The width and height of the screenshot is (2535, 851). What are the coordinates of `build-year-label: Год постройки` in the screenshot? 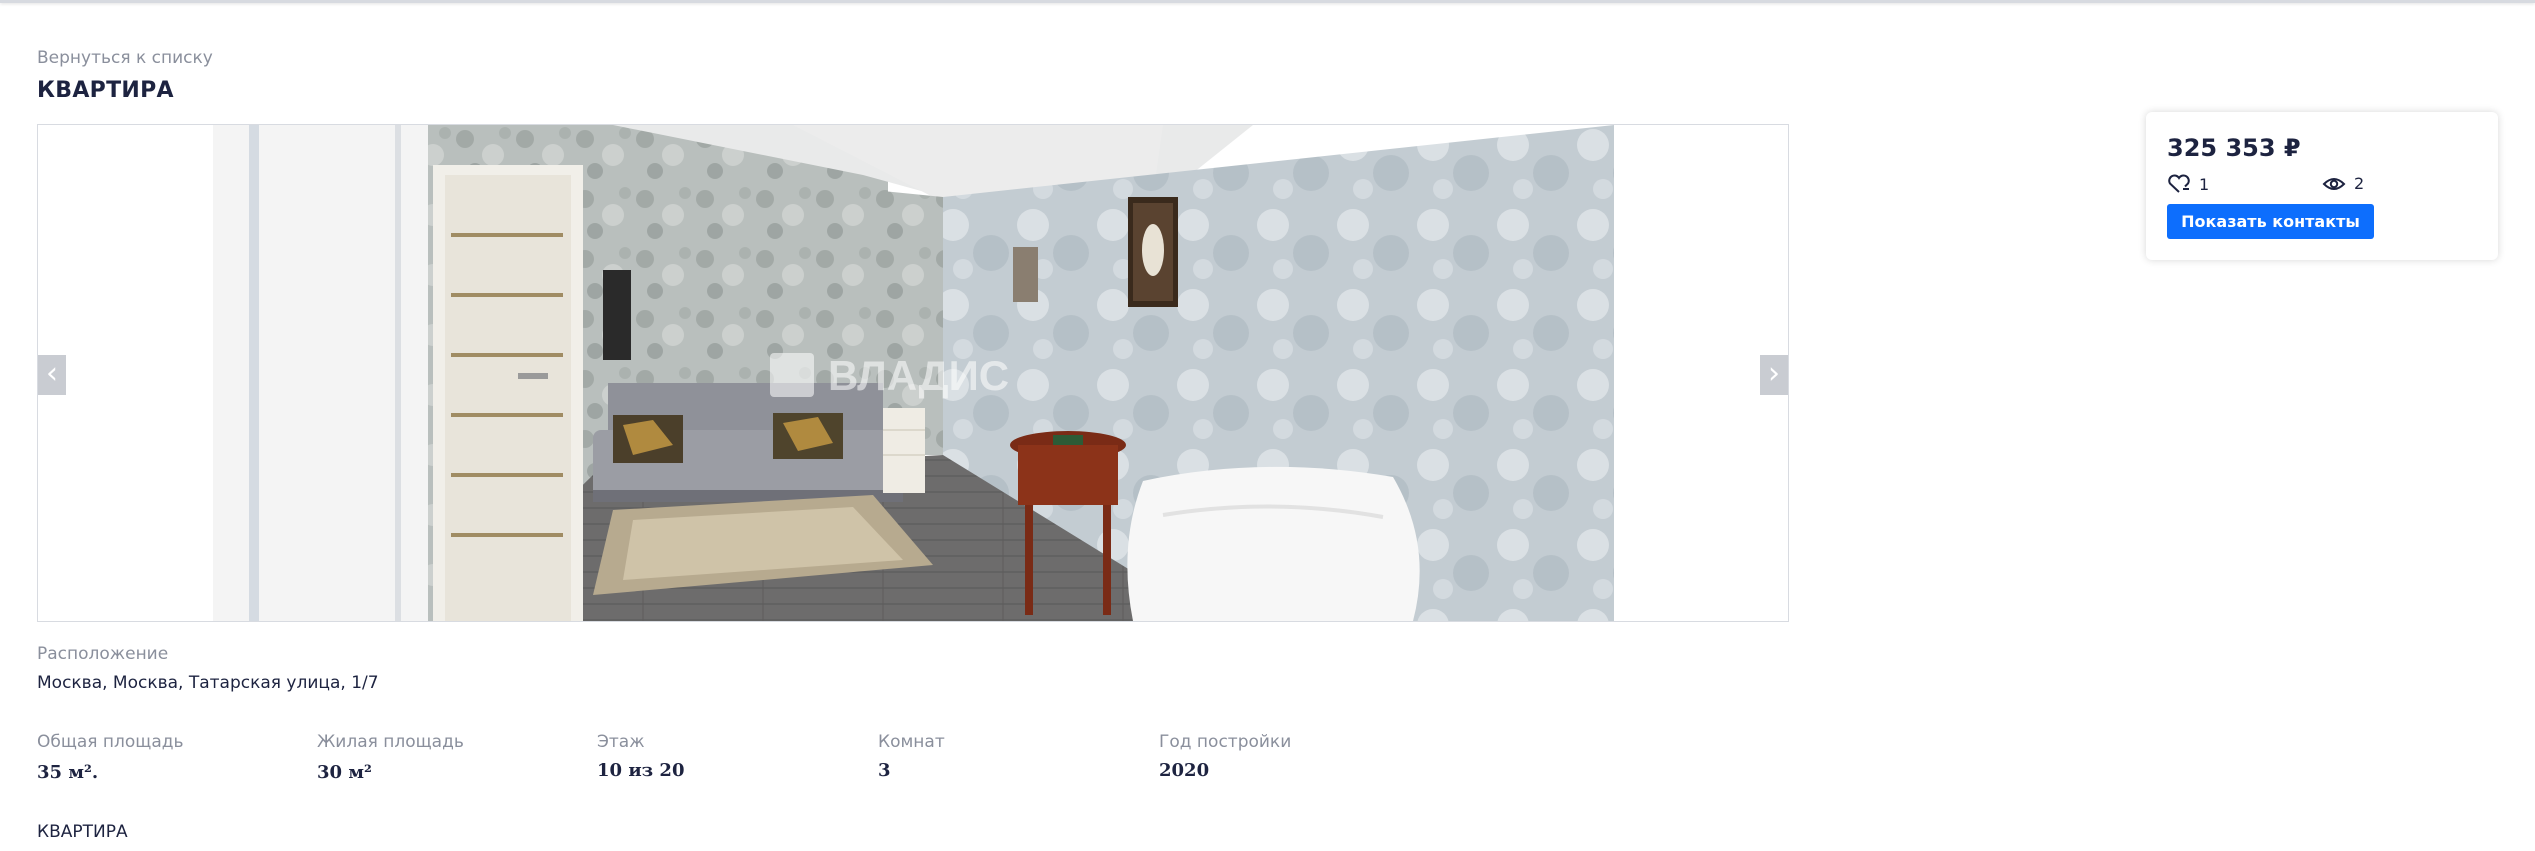 It's located at (1225, 742).